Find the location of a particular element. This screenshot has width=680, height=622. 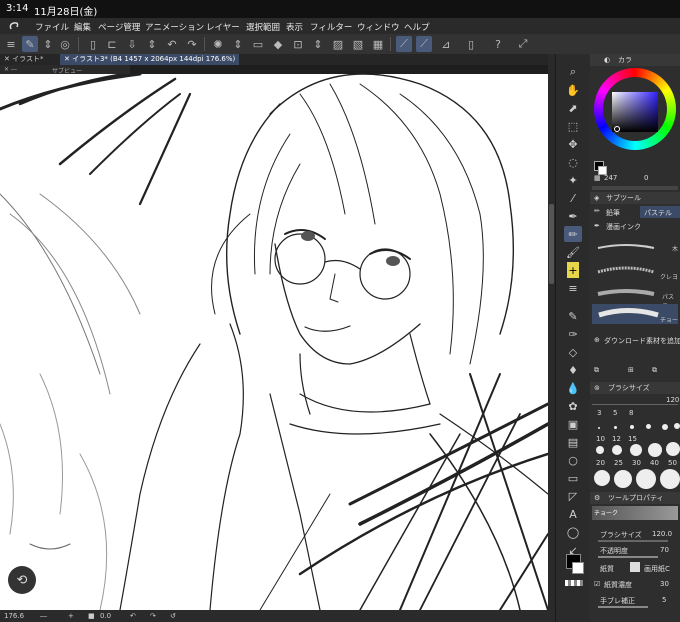

menu-filter: フィルター is located at coordinates (331, 27).